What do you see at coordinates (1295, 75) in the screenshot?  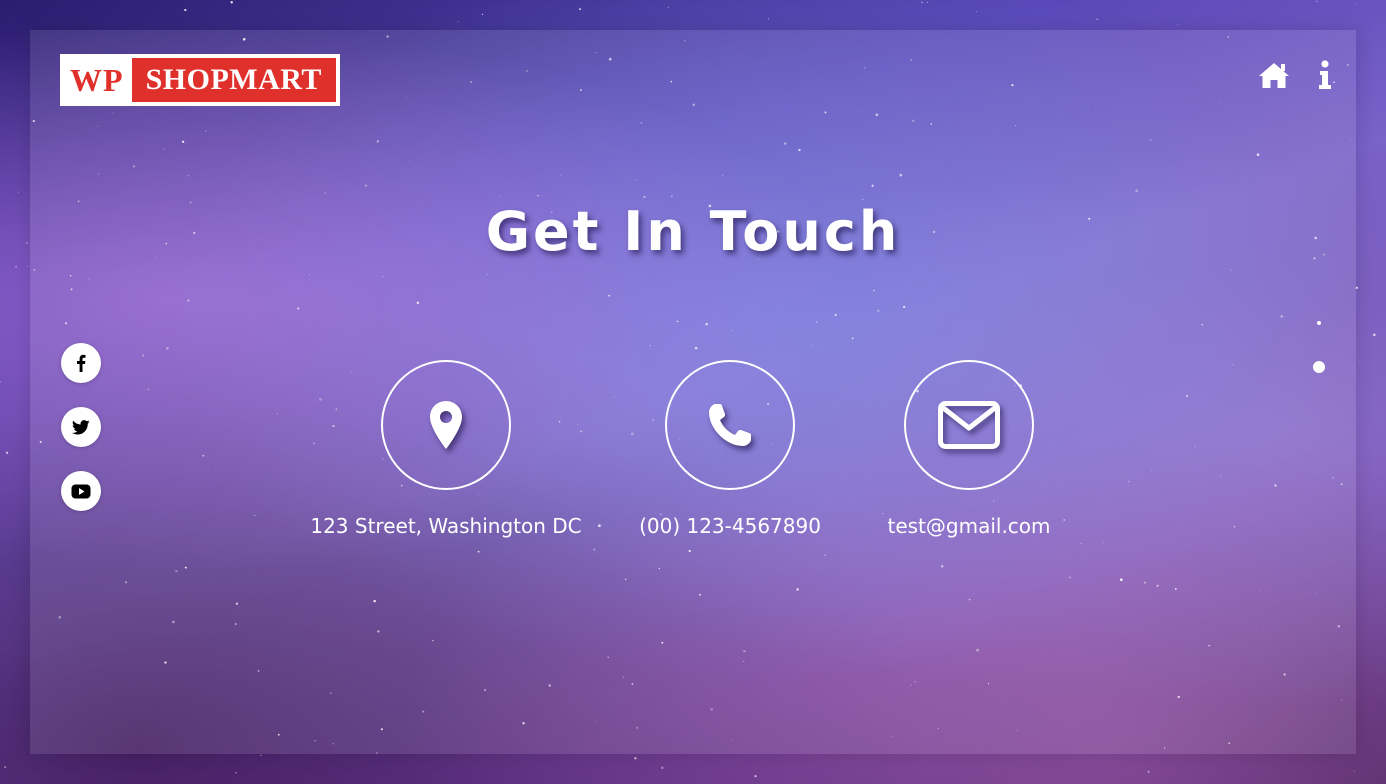 I see `header-icons` at bounding box center [1295, 75].